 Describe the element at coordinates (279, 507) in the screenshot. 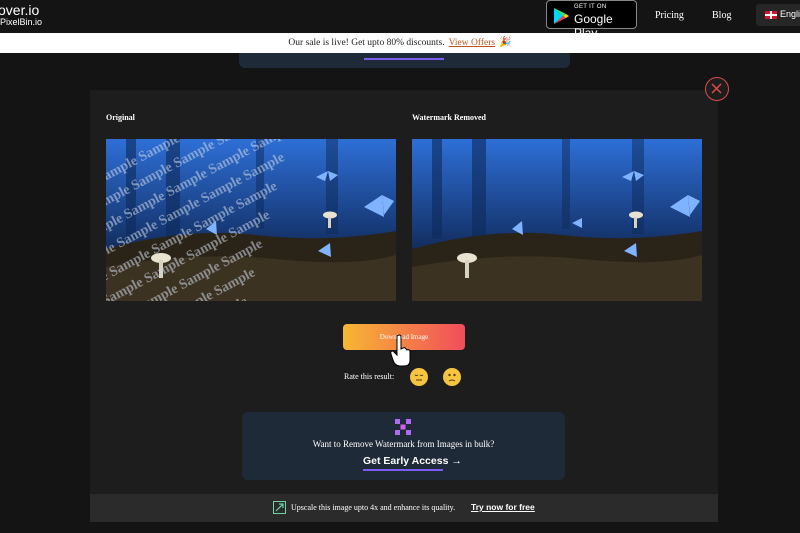

I see `upscale-icon` at that location.